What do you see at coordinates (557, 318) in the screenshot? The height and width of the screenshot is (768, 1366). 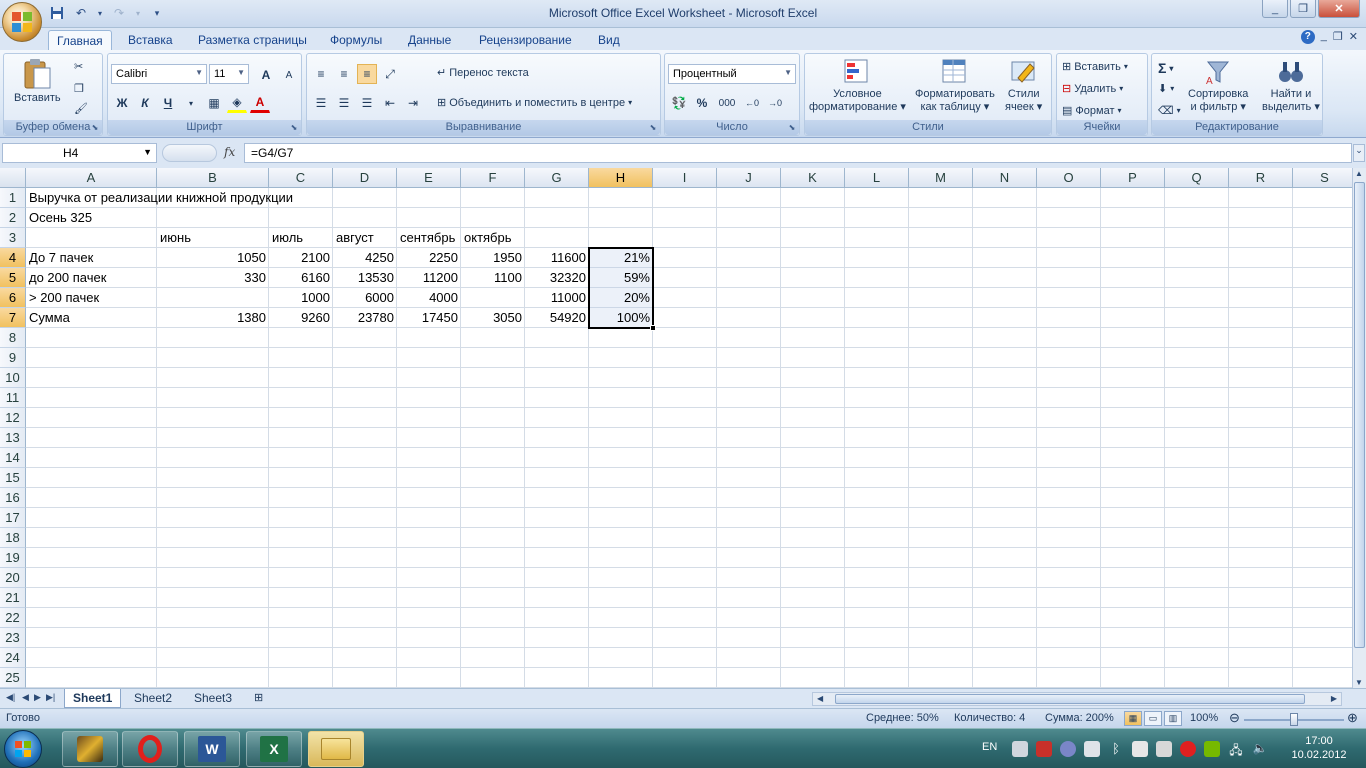 I see `cell-g7: 54920` at bounding box center [557, 318].